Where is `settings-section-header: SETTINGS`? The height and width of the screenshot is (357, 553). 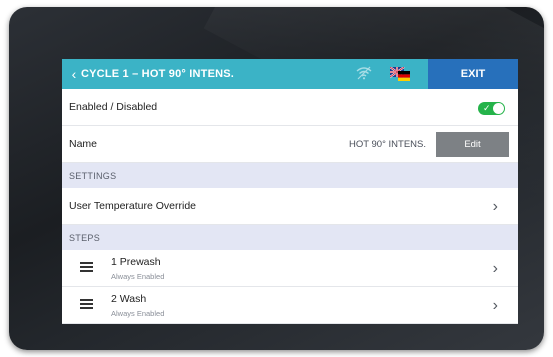
settings-section-header: SETTINGS is located at coordinates (290, 175).